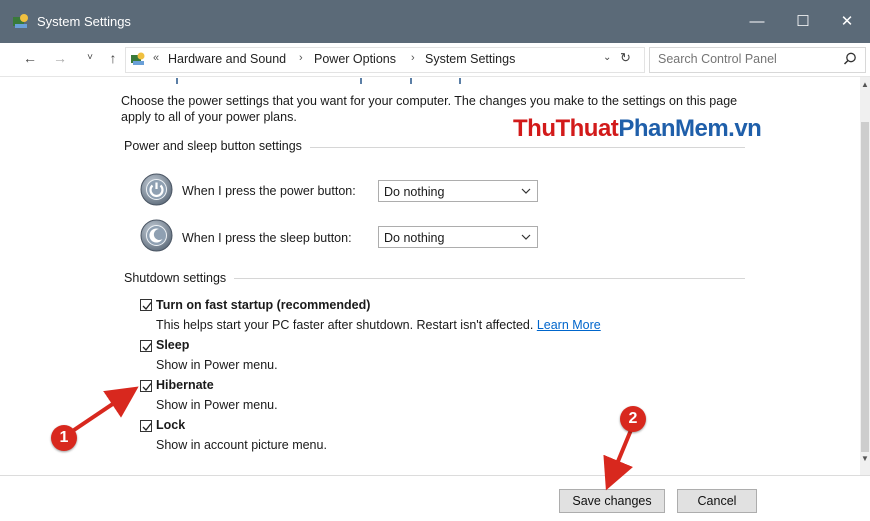 This screenshot has height=521, width=870. What do you see at coordinates (156, 58) in the screenshot?
I see `breadcrumb-overflow: «` at bounding box center [156, 58].